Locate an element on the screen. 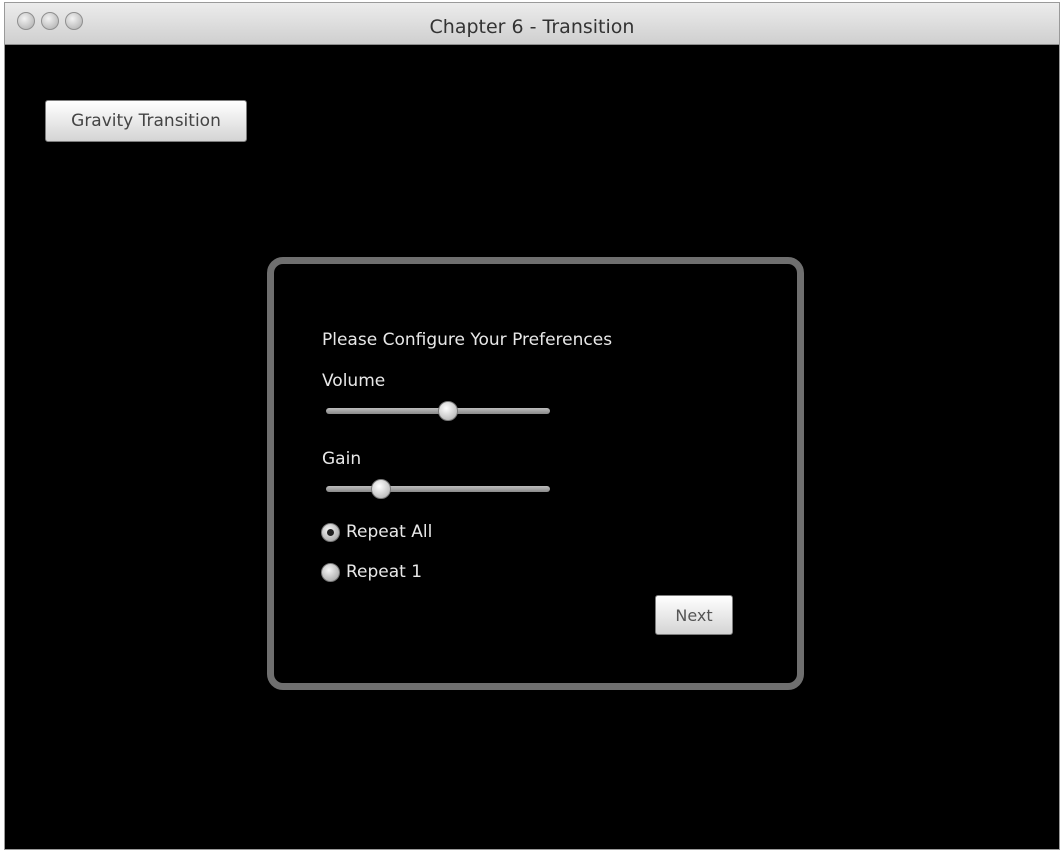  window-title: Chapter 6 - Transition is located at coordinates (532, 27).